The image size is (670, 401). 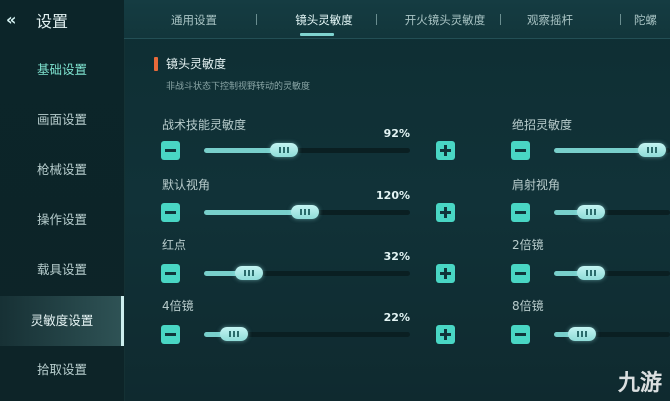 What do you see at coordinates (536, 185) in the screenshot?
I see `slider-label: 肩射视角` at bounding box center [536, 185].